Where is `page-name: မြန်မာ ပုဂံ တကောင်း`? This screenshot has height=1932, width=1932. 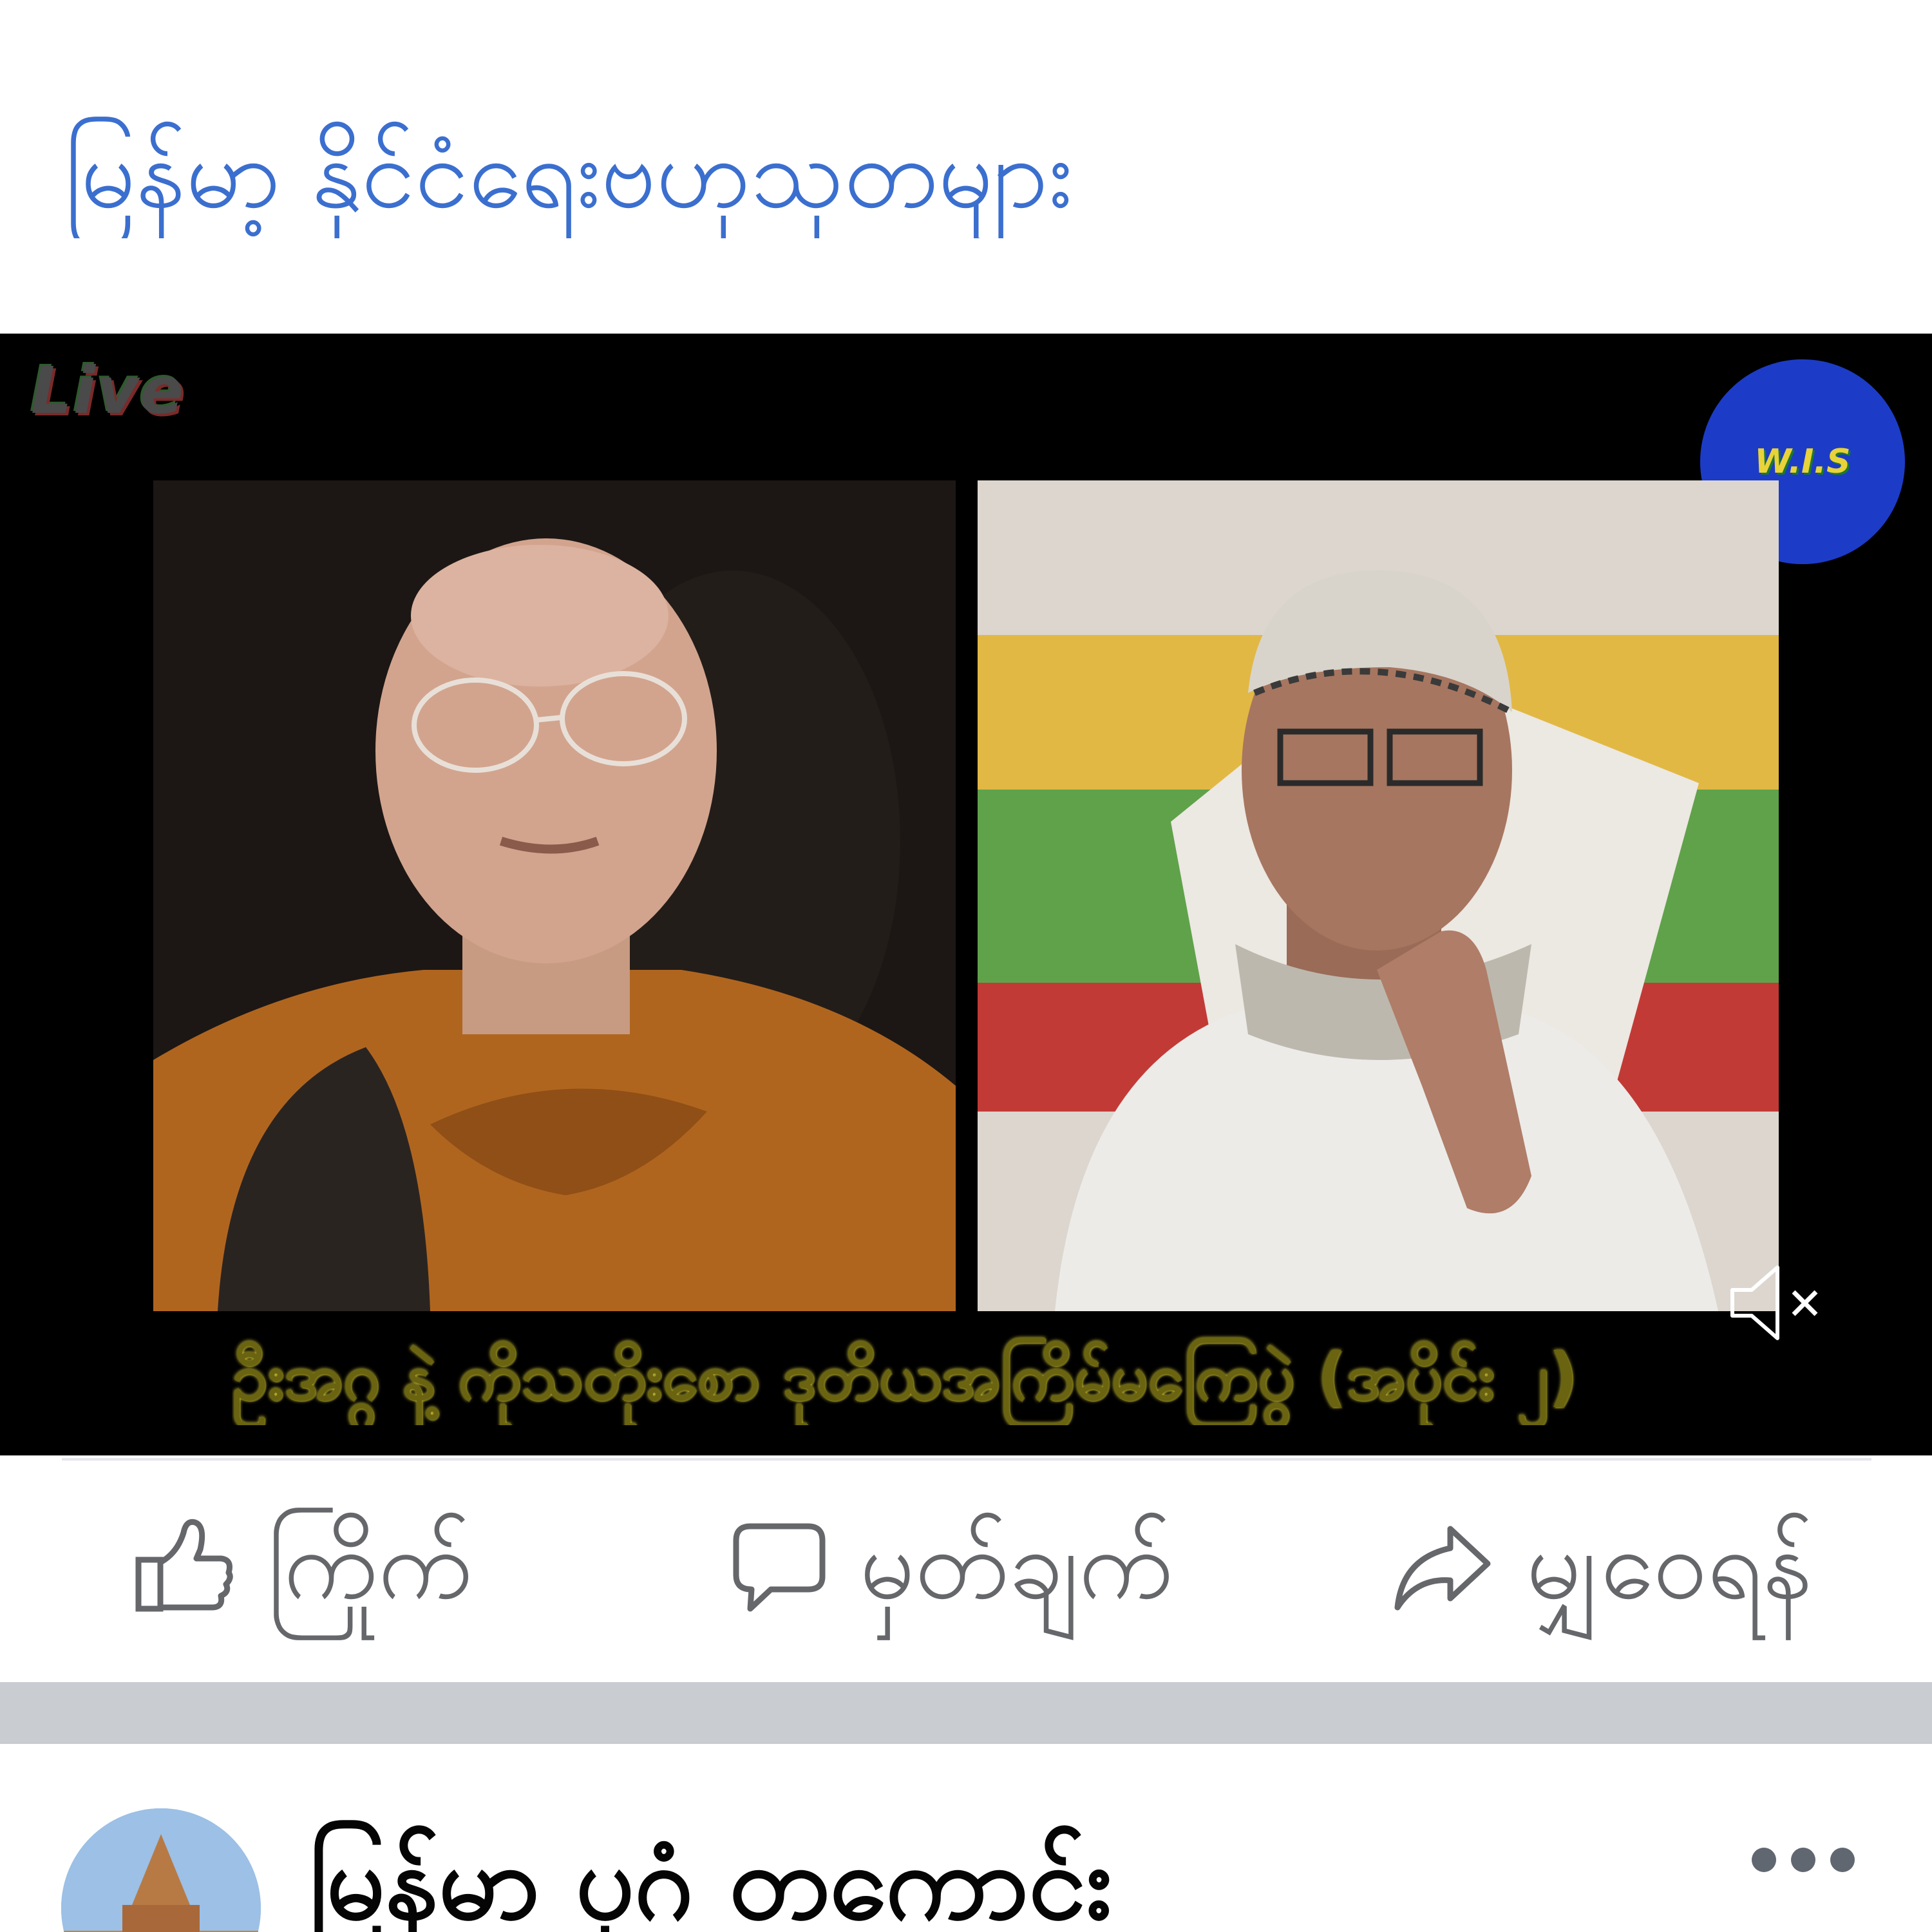
page-name: မြန်မာ ပုဂံ တကောင်း is located at coordinates (711, 1874).